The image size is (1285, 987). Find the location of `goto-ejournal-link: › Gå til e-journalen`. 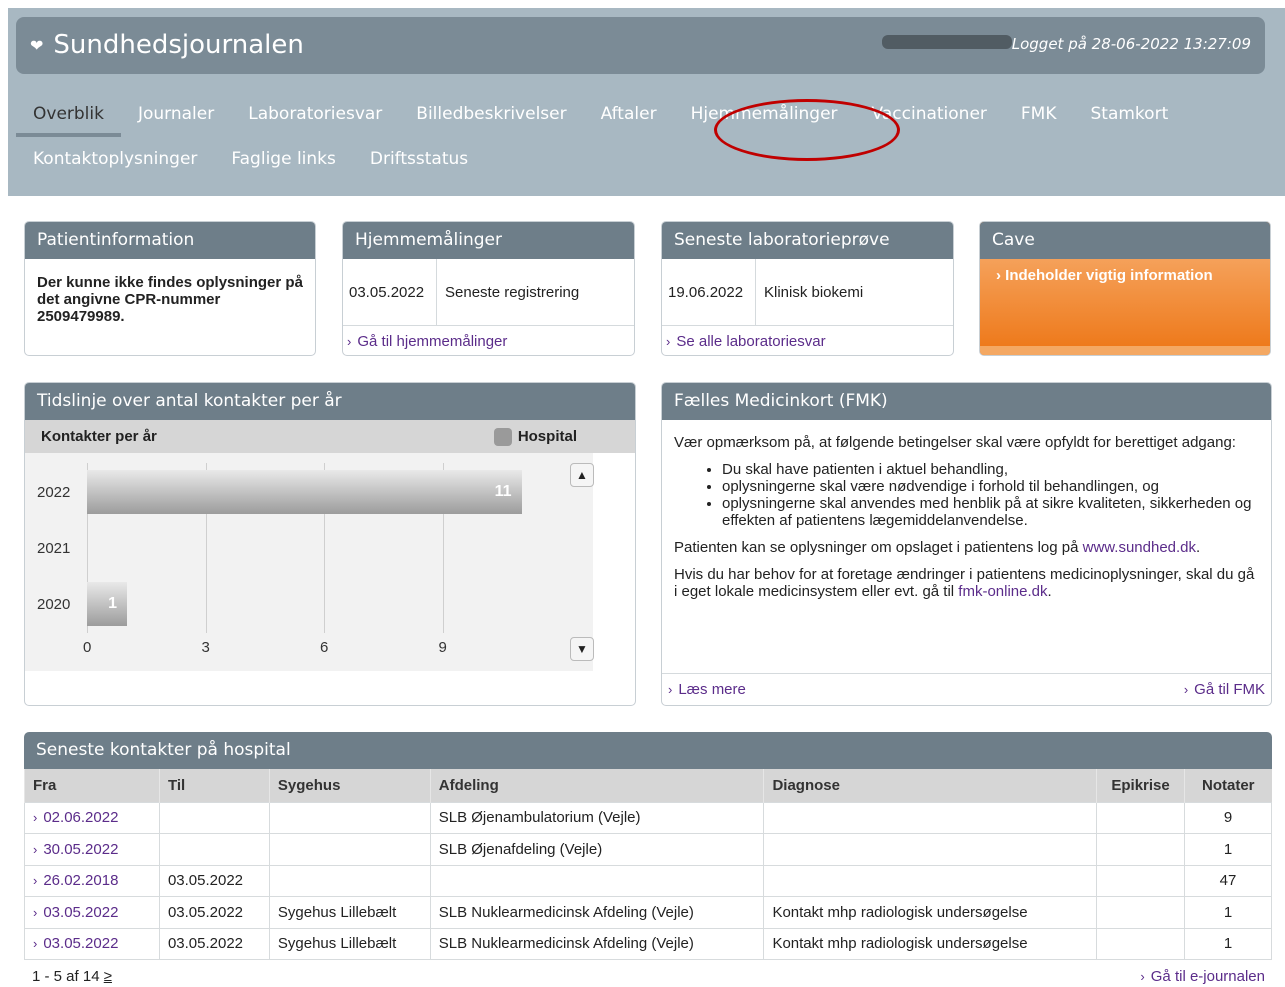

goto-ejournal-link: › Gå til e-journalen is located at coordinates (1202, 977).